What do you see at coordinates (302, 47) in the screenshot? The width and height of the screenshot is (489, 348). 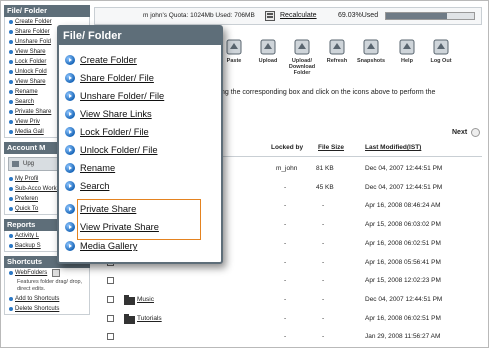 I see `upload-download-folder-icon` at bounding box center [302, 47].